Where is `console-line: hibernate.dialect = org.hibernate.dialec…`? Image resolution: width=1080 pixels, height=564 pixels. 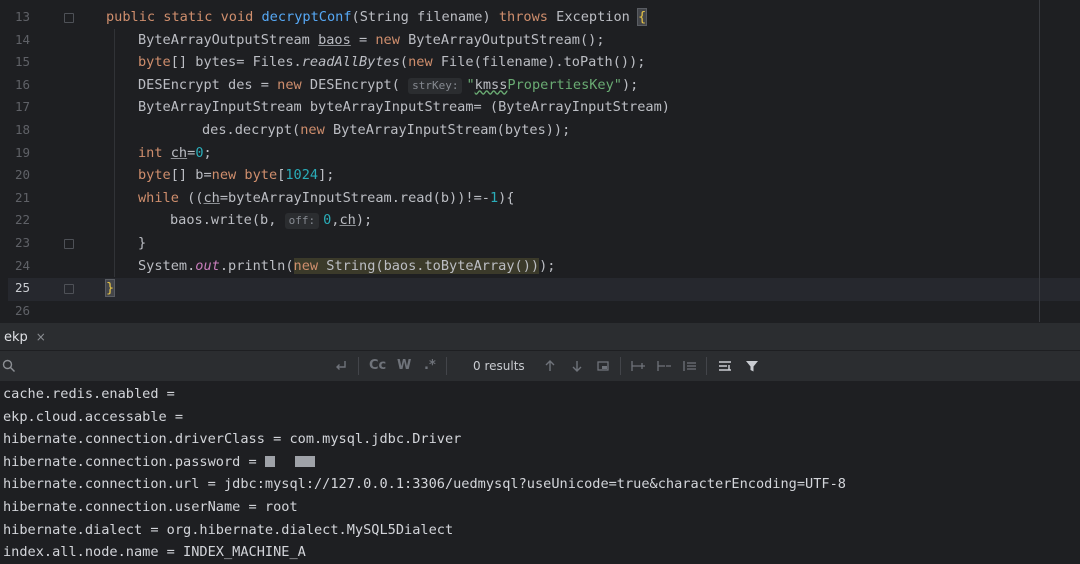 console-line: hibernate.dialect = org.hibernate.dialec… is located at coordinates (228, 530).